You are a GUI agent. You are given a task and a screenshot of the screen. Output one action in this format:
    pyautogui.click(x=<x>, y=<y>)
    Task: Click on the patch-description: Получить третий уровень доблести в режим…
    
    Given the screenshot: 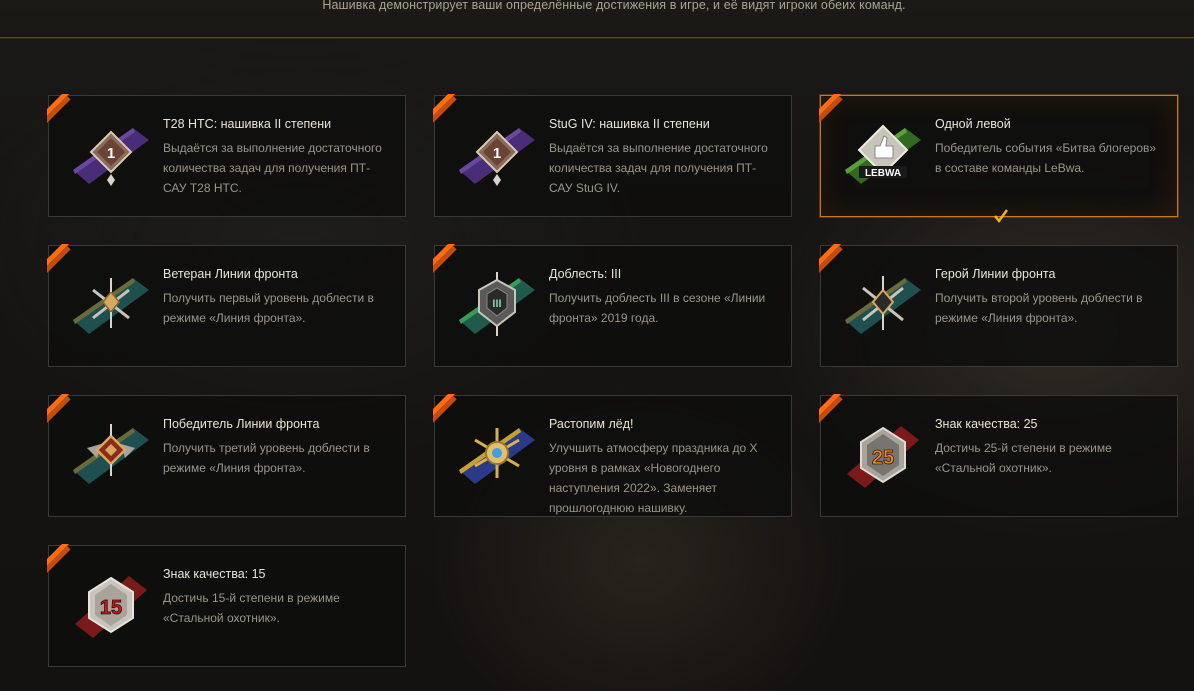 What is the action you would take?
    pyautogui.click(x=266, y=458)
    